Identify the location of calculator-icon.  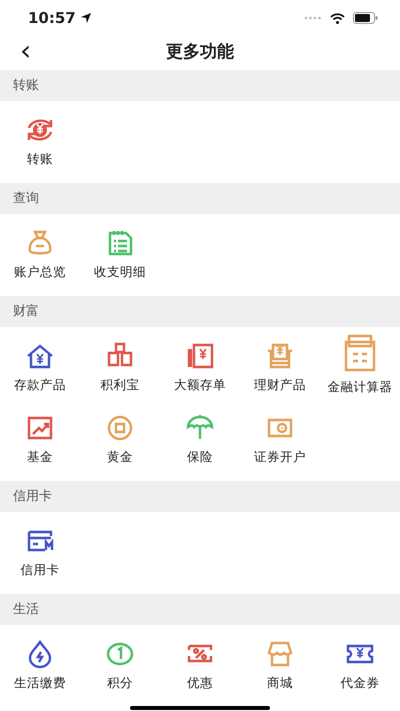
(360, 353).